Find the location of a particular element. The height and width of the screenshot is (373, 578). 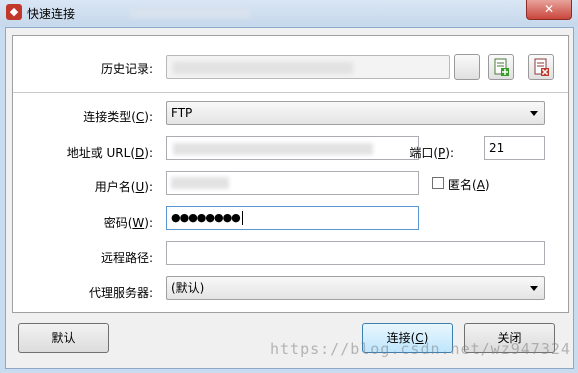

default-button: 默认 is located at coordinates (63, 338).